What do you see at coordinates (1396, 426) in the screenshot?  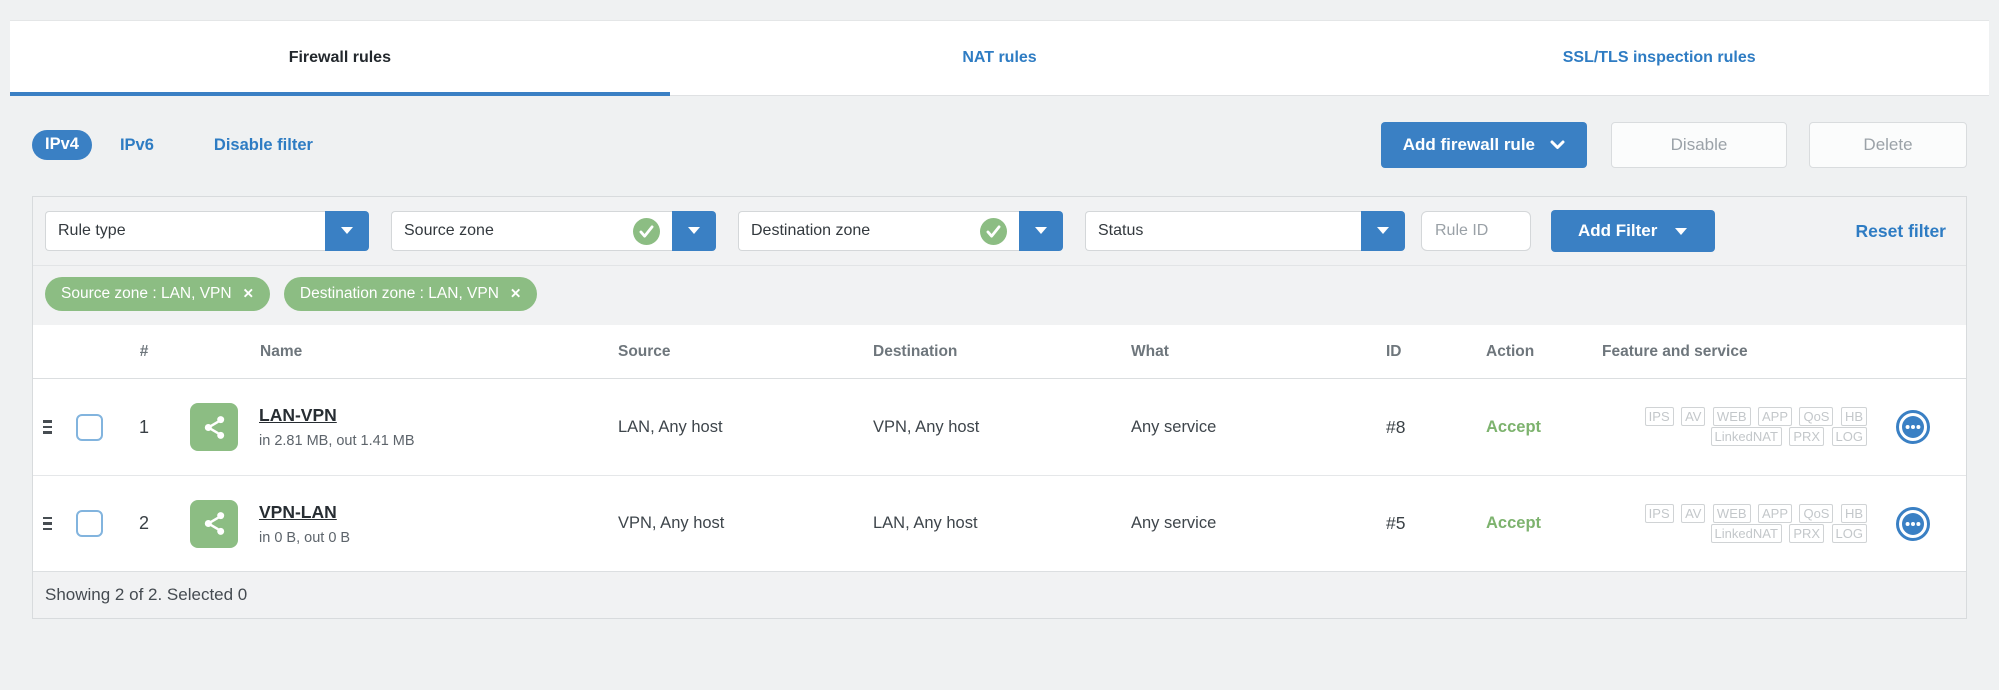 I see `rule-id: #8` at bounding box center [1396, 426].